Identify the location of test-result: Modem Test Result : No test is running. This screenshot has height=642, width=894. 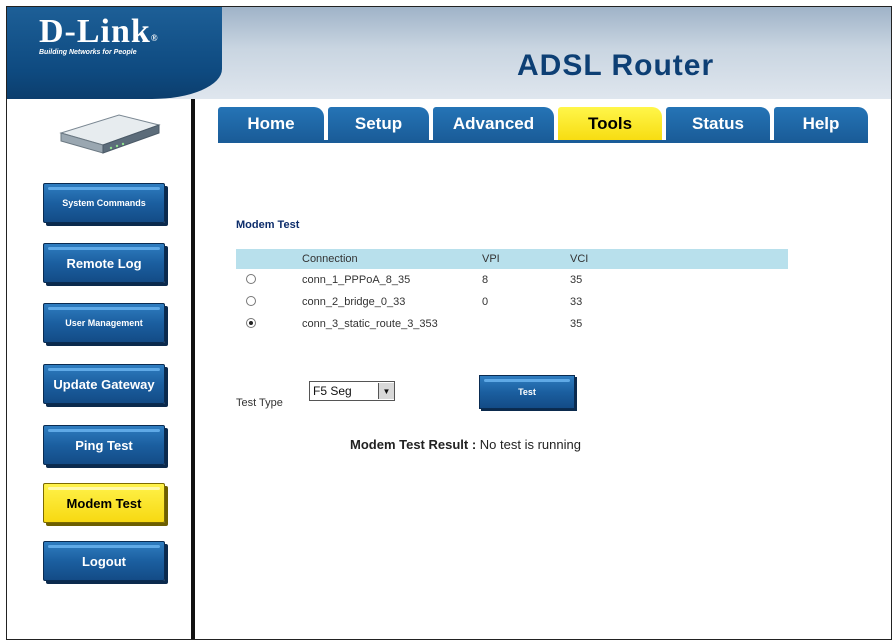
(465, 444).